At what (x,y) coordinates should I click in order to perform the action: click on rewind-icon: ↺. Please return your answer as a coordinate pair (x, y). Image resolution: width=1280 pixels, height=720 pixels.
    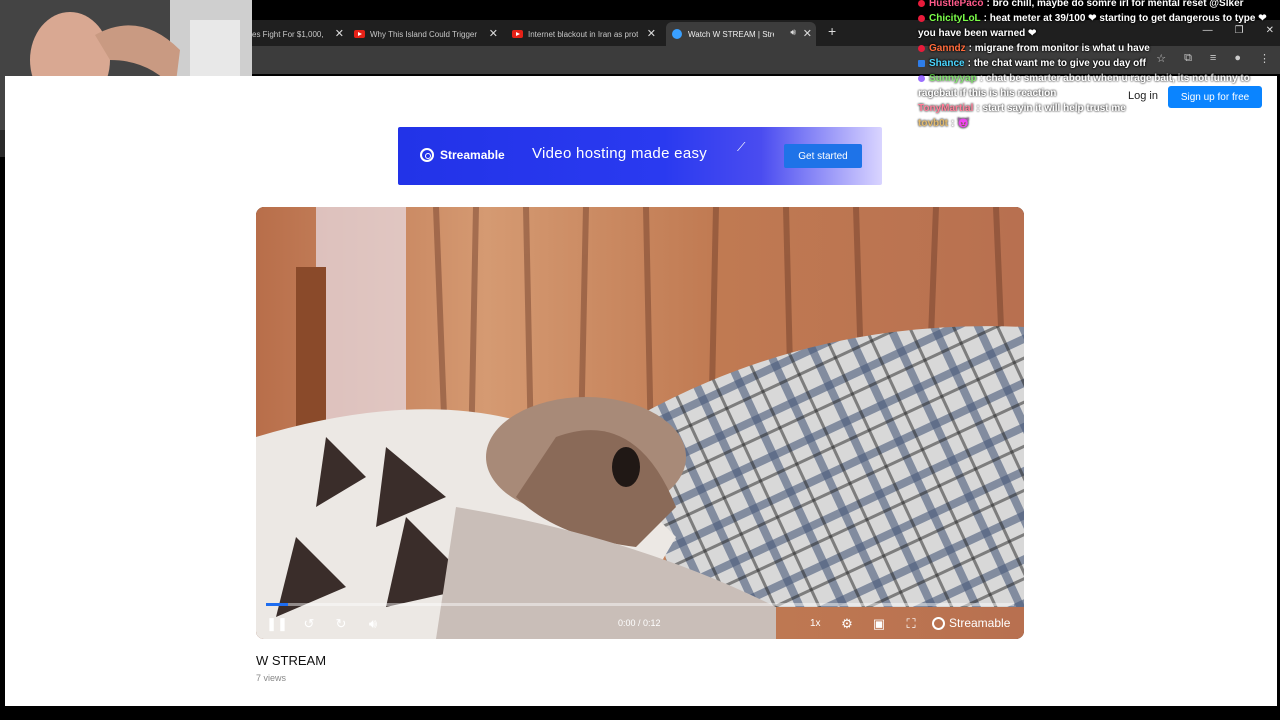
    Looking at the image, I should click on (309, 624).